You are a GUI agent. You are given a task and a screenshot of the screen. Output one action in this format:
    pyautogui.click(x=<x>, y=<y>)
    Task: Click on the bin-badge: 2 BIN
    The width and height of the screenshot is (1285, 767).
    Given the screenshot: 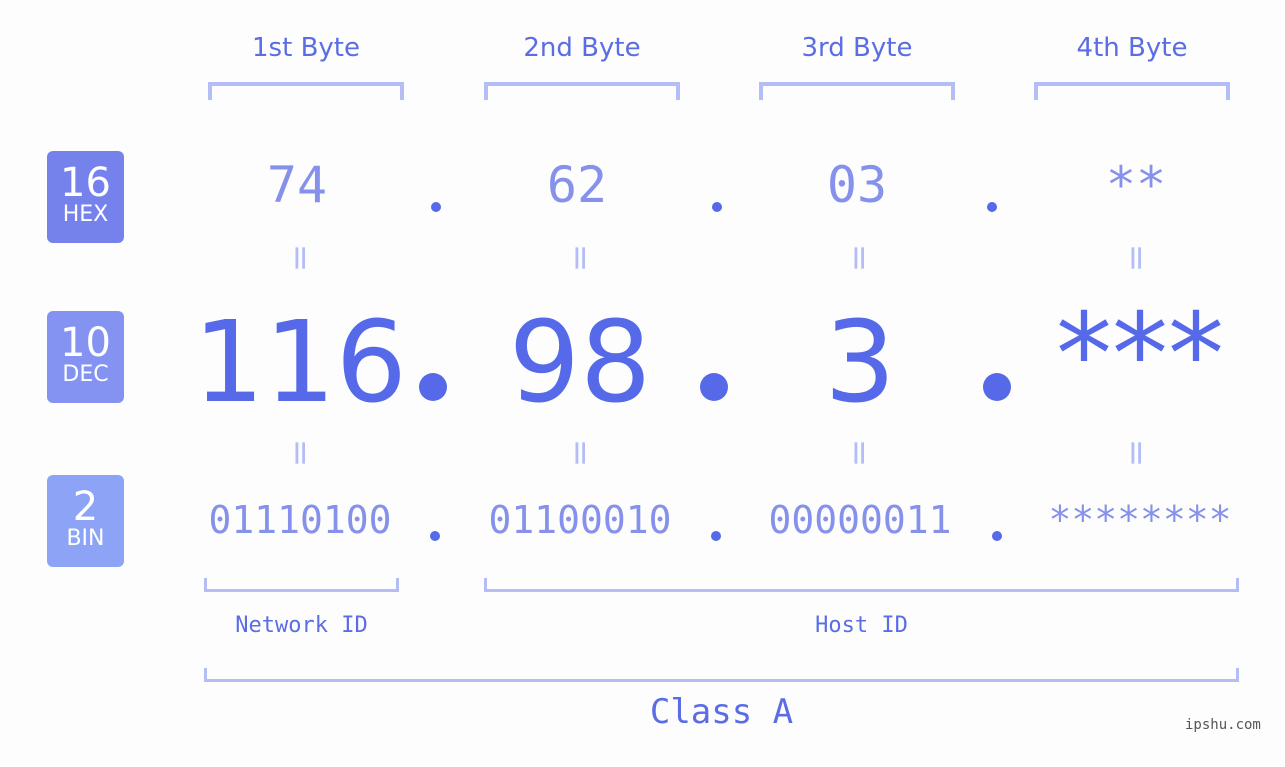 What is the action you would take?
    pyautogui.click(x=85, y=521)
    